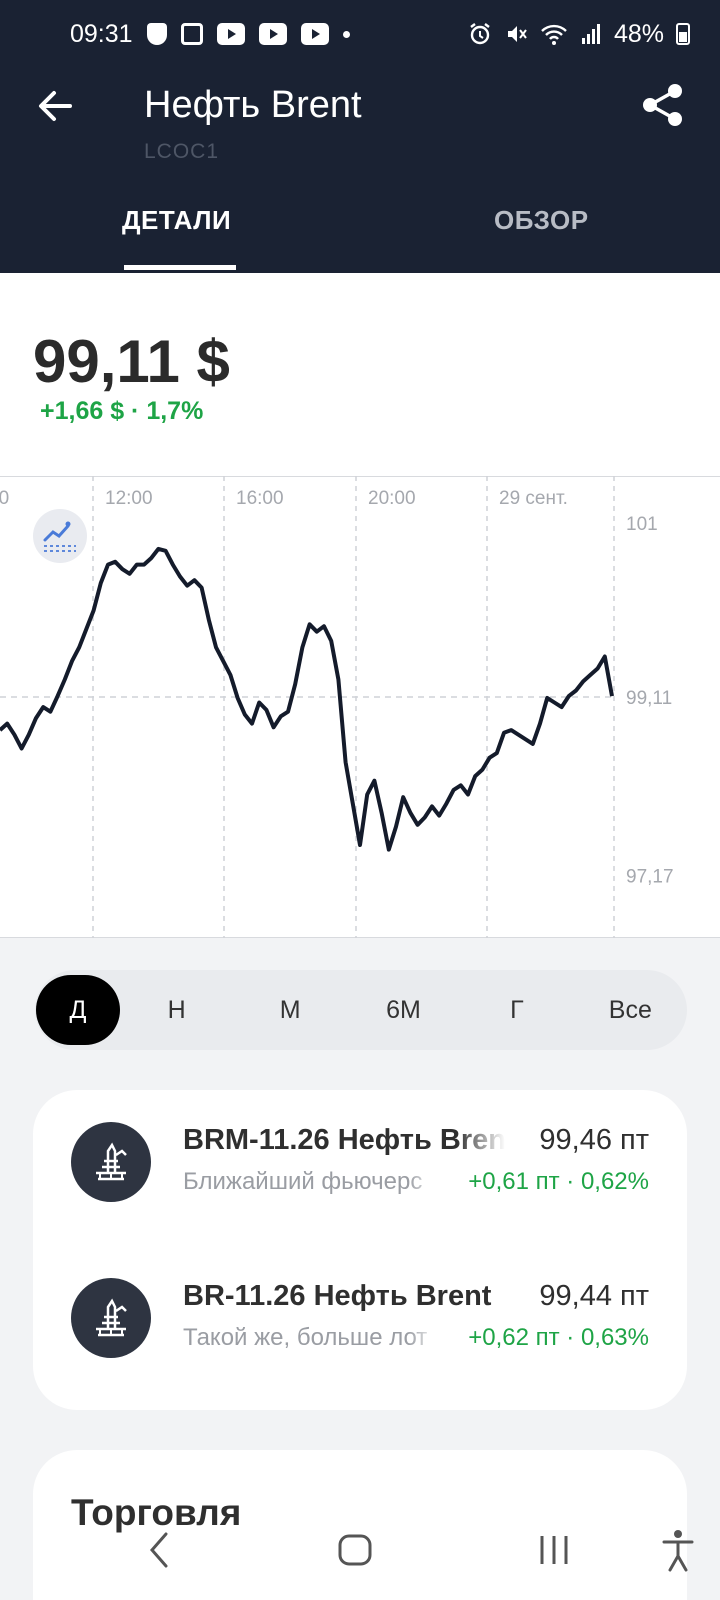 The height and width of the screenshot is (1600, 720). Describe the element at coordinates (56, 106) in the screenshot. I see `back-arrow-icon` at that location.